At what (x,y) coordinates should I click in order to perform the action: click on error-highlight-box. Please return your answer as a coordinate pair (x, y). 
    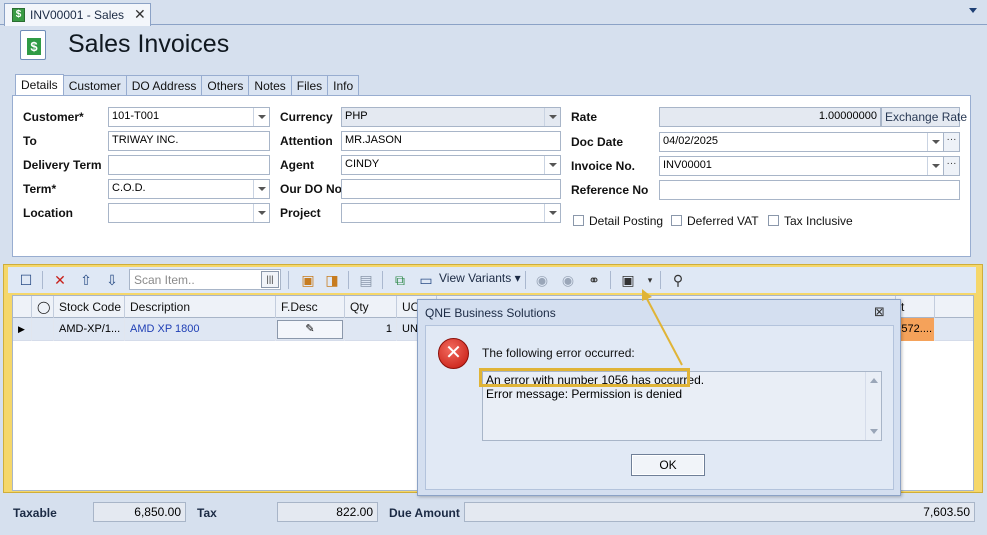
    Looking at the image, I should click on (584, 377).